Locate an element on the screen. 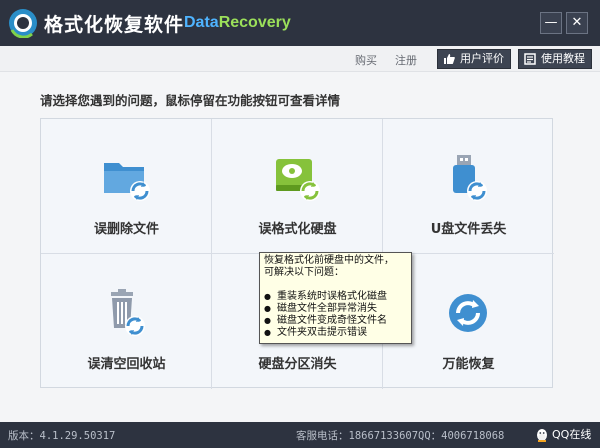 The width and height of the screenshot is (600, 448). option-label: 误删除文件 is located at coordinates (126, 229).